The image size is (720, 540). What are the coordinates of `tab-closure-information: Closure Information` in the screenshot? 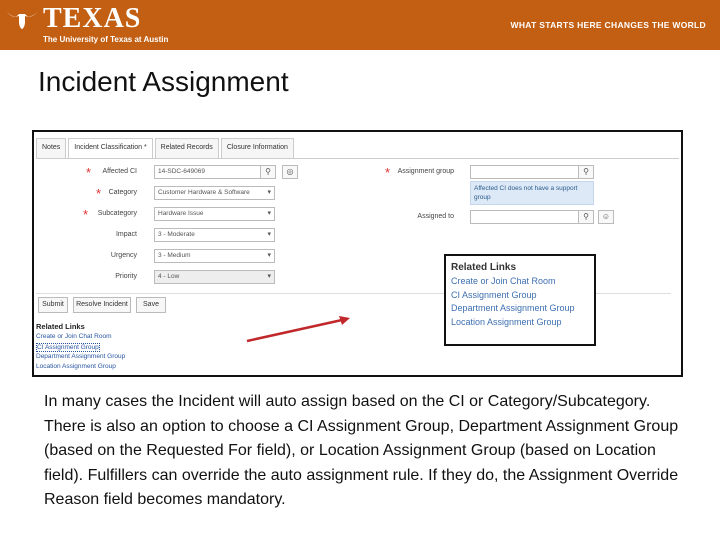 It's located at (257, 148).